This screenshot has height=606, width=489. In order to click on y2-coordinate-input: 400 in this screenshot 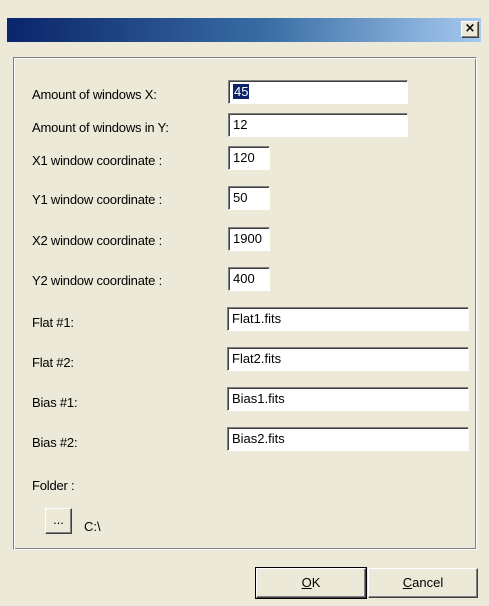, I will do `click(249, 279)`.